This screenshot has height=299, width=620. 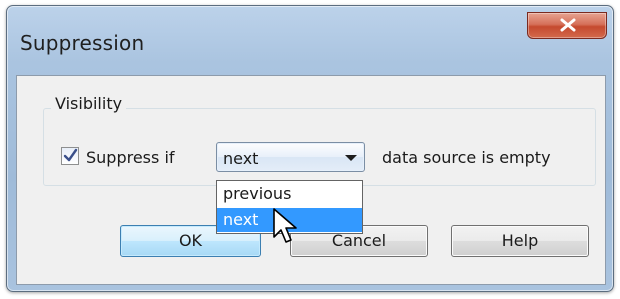 What do you see at coordinates (241, 158) in the screenshot?
I see `select-value: next` at bounding box center [241, 158].